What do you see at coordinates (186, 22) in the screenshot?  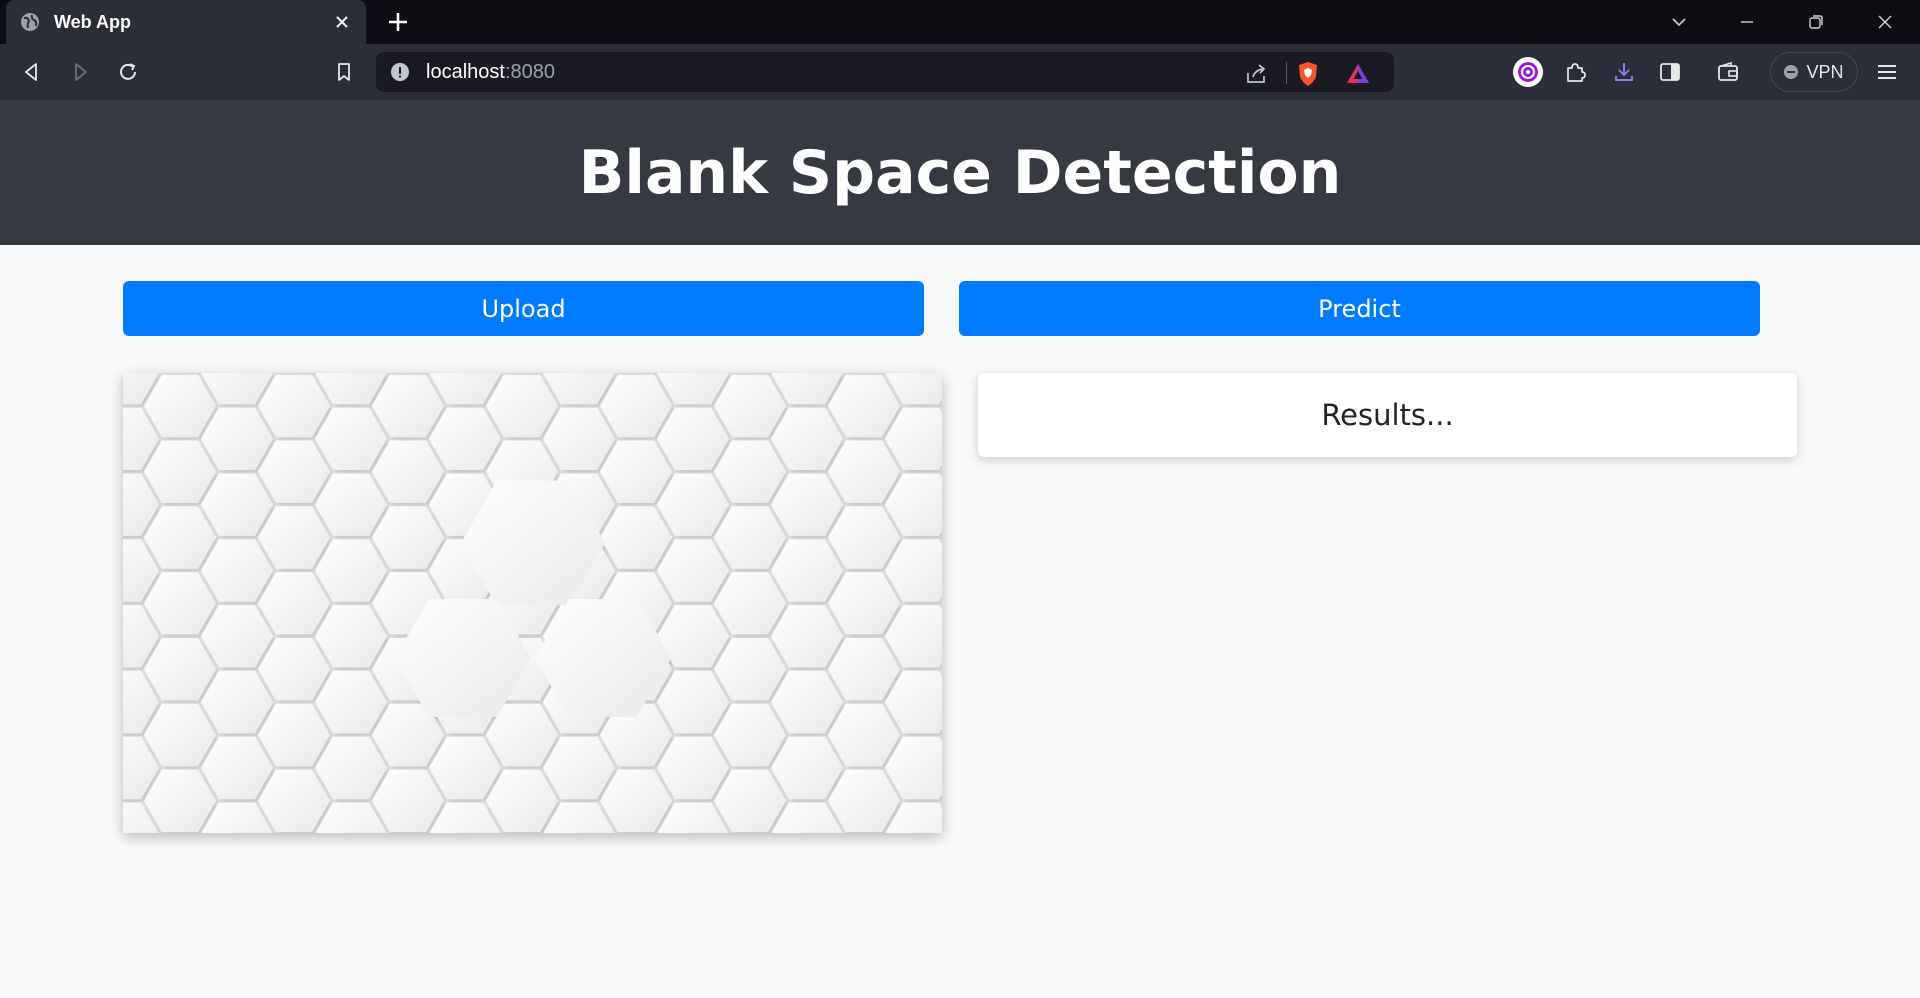 I see `browser-tab-web-app: Web App` at bounding box center [186, 22].